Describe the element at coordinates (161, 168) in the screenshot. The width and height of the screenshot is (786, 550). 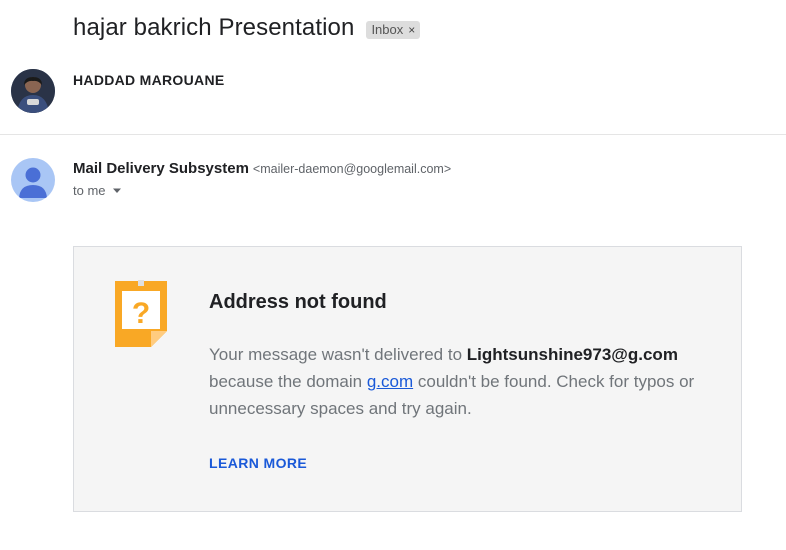
I see `sender-name: Mail Delivery Subsystem` at that location.